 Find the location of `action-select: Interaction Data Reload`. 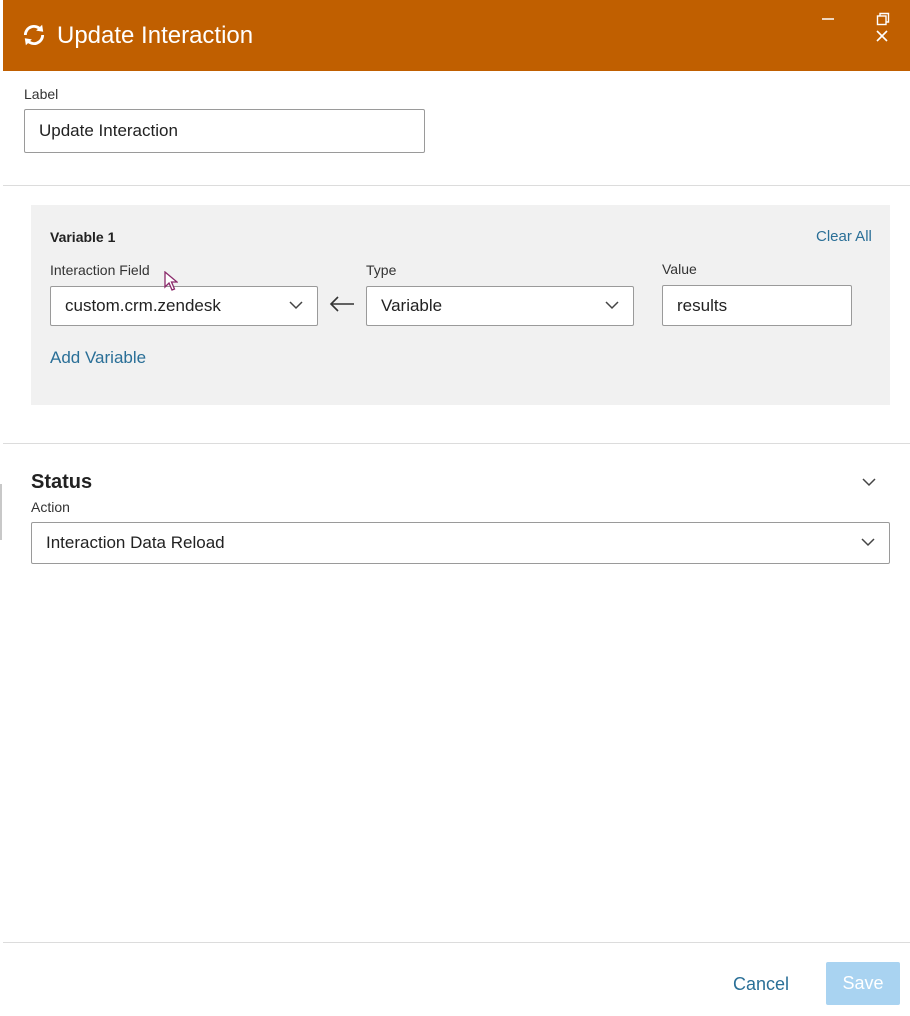

action-select: Interaction Data Reload is located at coordinates (460, 543).